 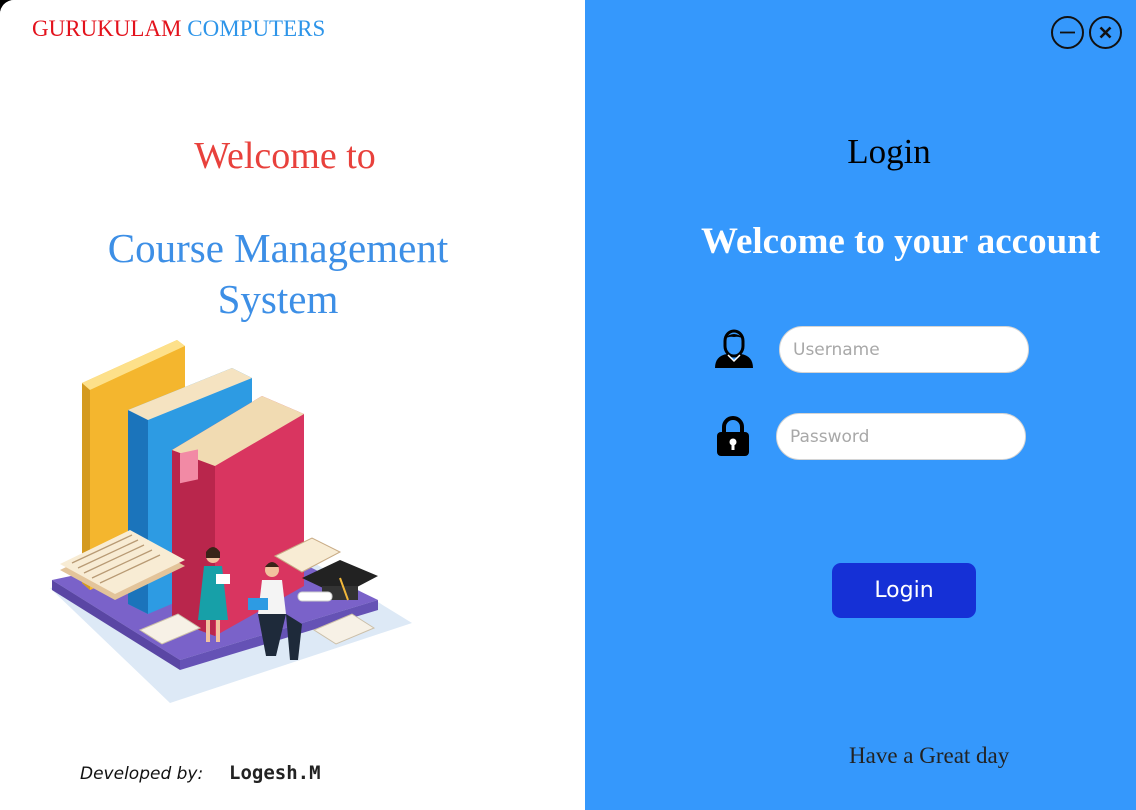 I want to click on account-welcome-message: Welcome to your account, so click(x=901, y=241).